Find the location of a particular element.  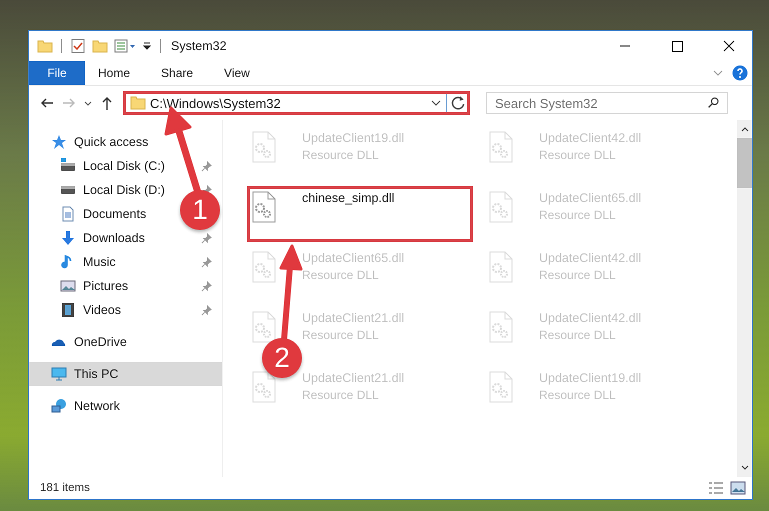

details-view-icon is located at coordinates (716, 488).